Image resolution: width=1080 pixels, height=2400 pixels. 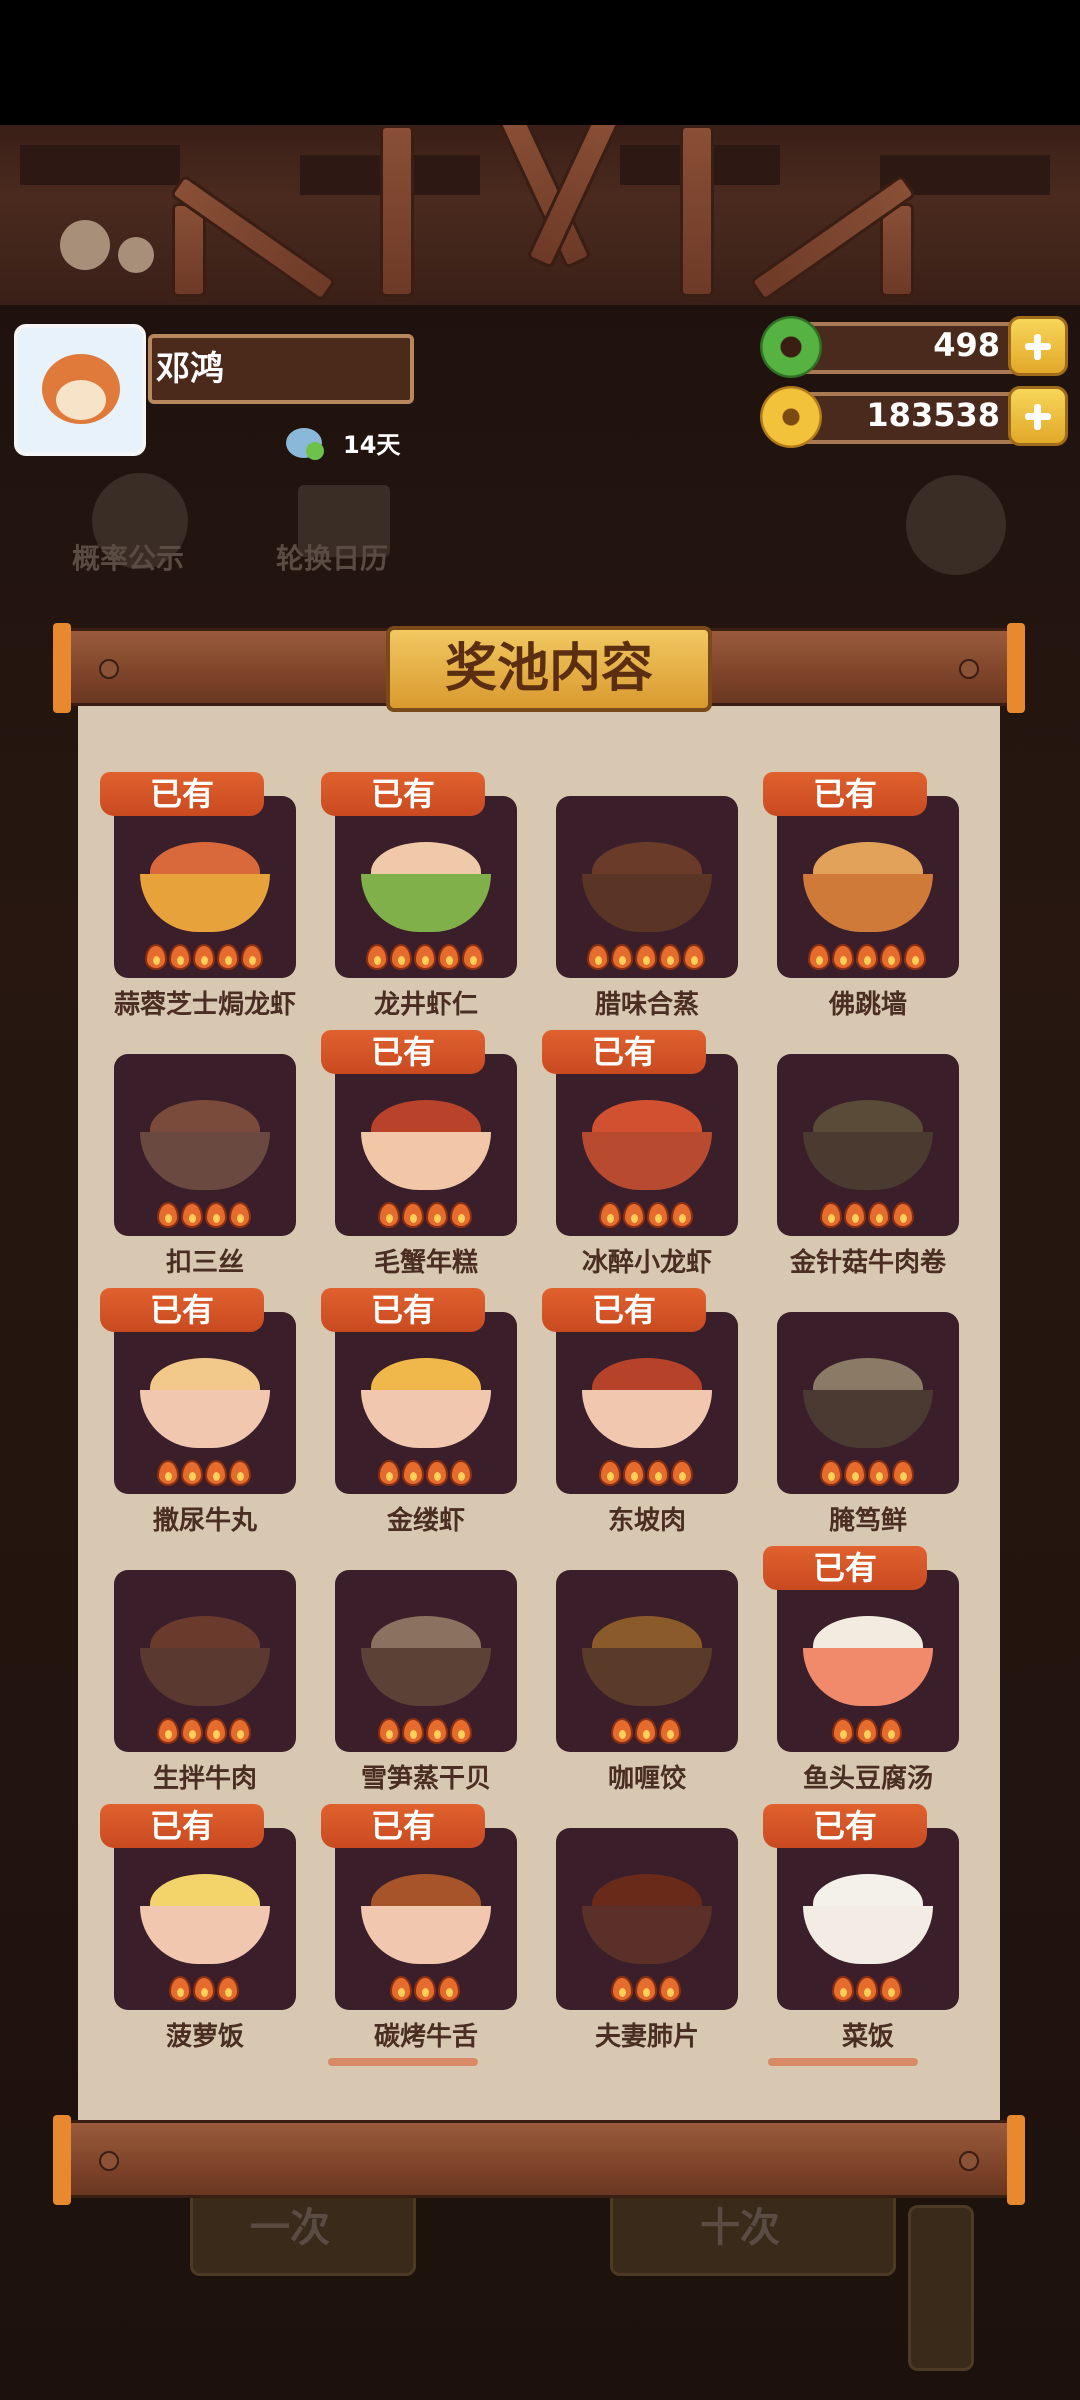 What do you see at coordinates (81, 400) in the screenshot?
I see `avatar-face` at bounding box center [81, 400].